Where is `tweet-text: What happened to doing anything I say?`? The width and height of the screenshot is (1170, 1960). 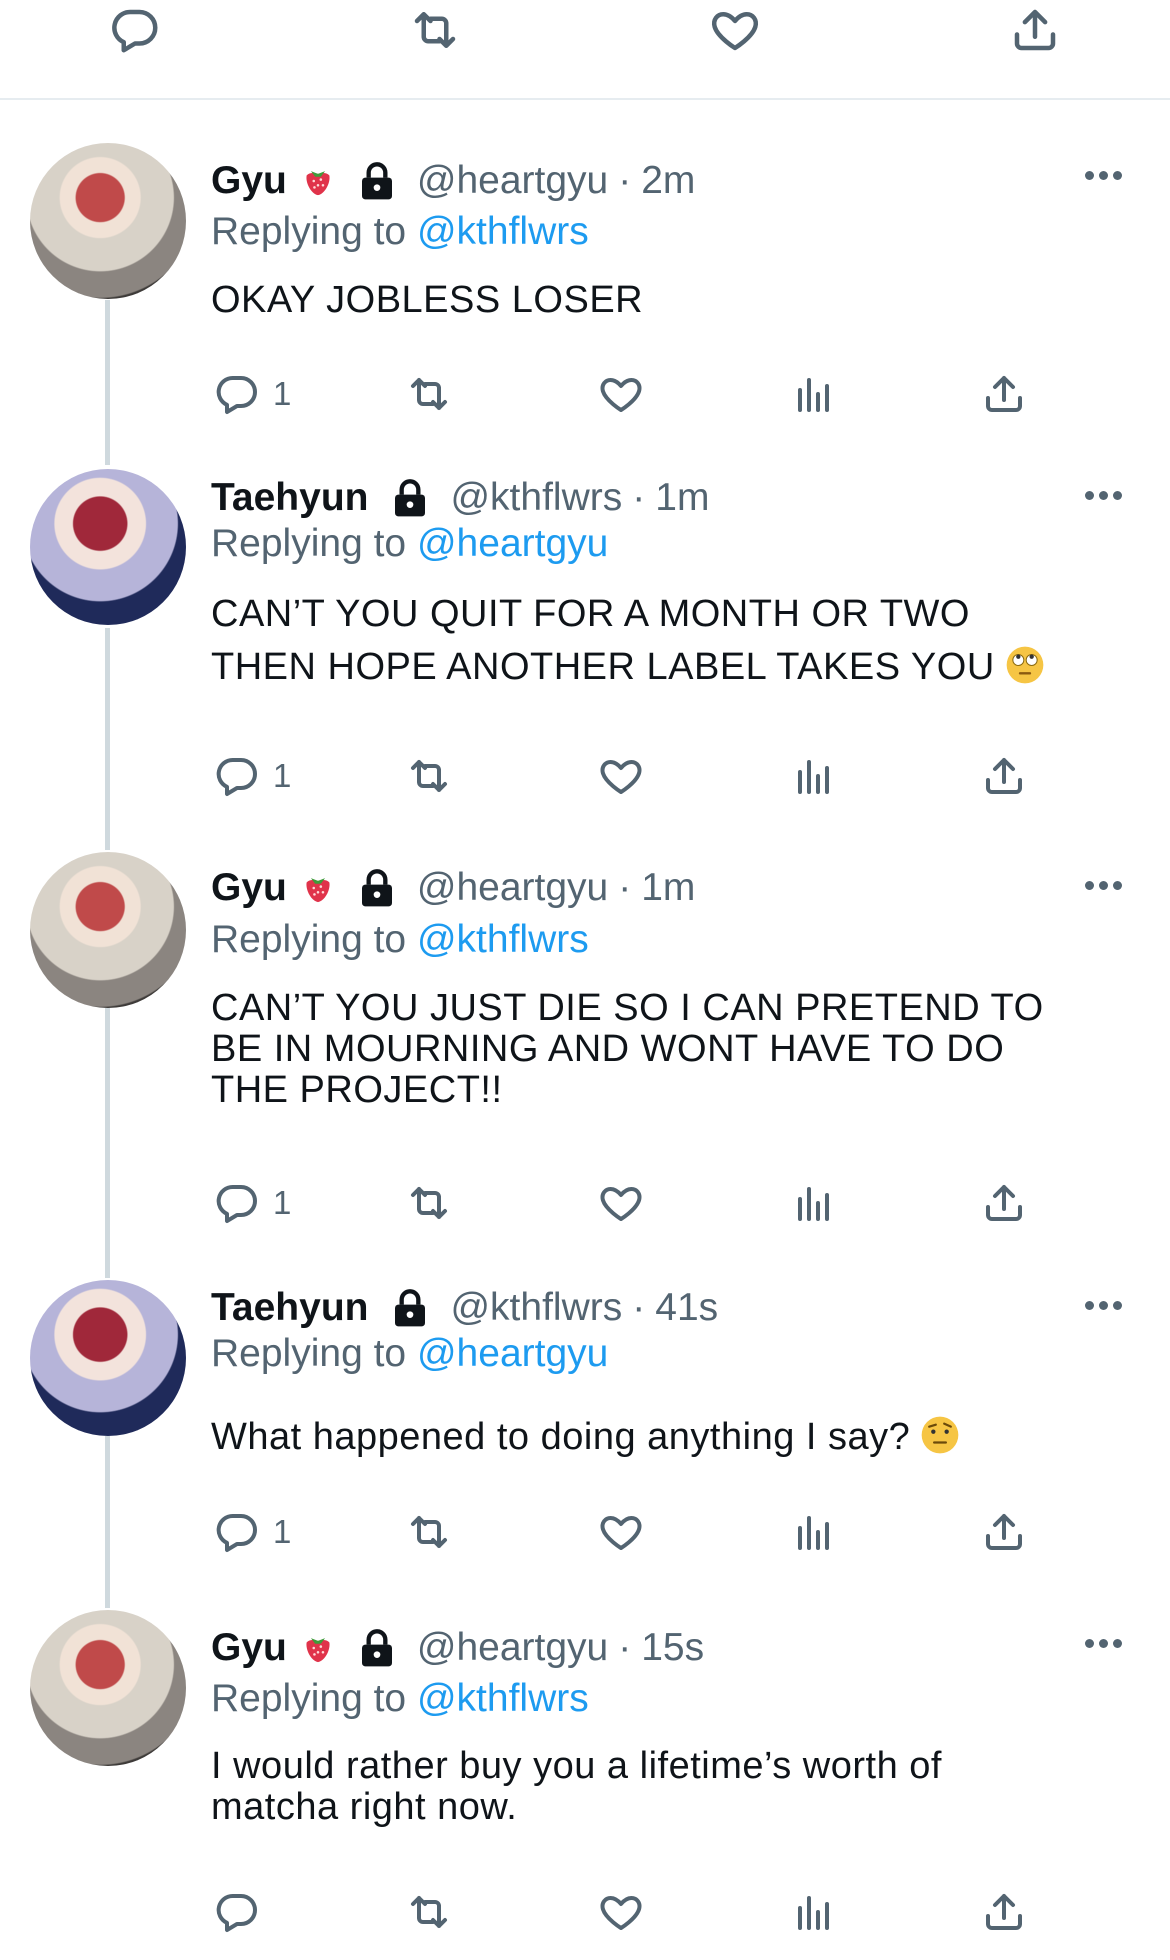
tweet-text: What happened to doing anything I say? is located at coordinates (661, 1436).